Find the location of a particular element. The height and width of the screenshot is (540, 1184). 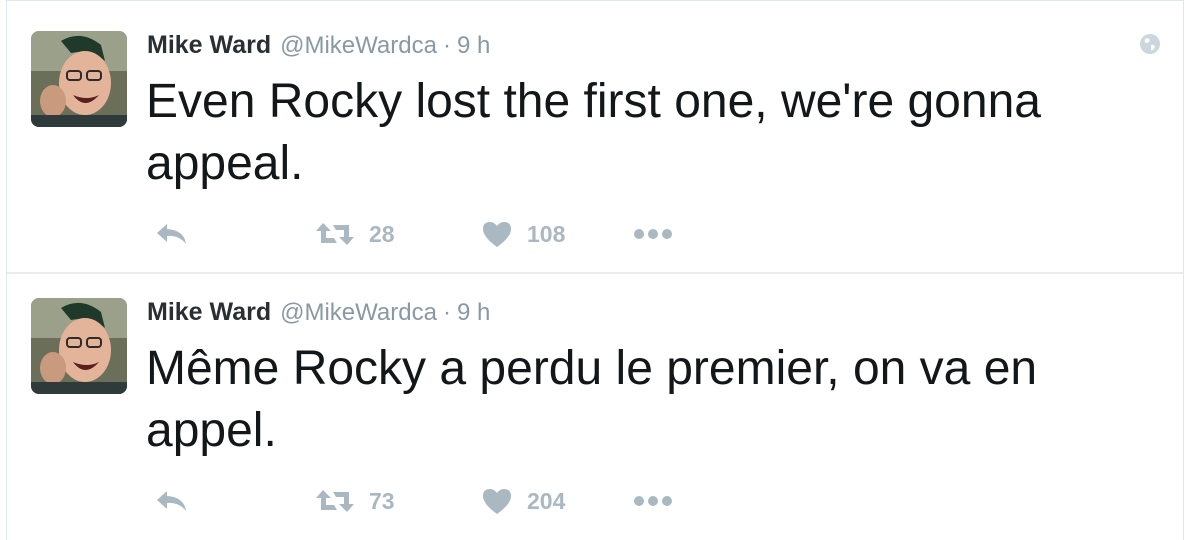

like-count: 204 is located at coordinates (546, 500).